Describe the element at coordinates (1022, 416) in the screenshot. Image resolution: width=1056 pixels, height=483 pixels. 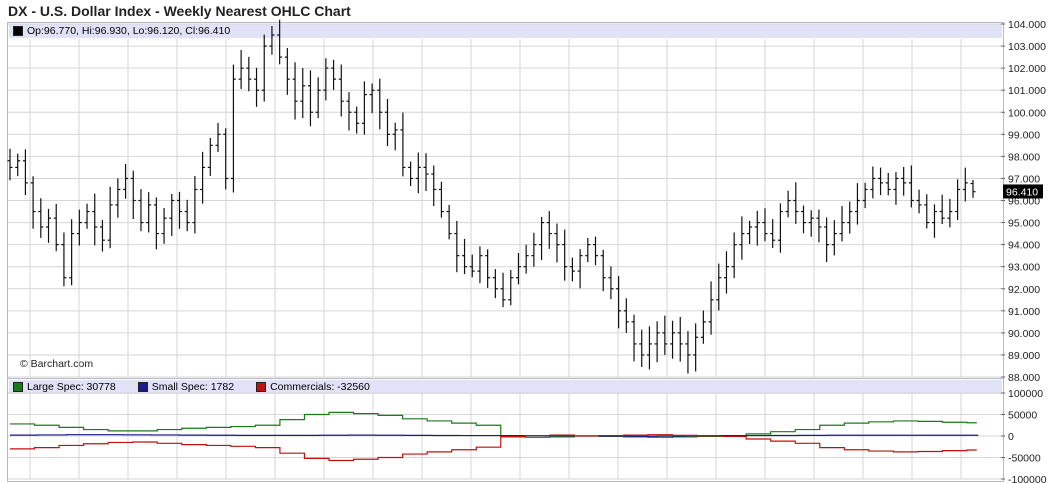
I see `cot-tick-label: 50000` at that location.